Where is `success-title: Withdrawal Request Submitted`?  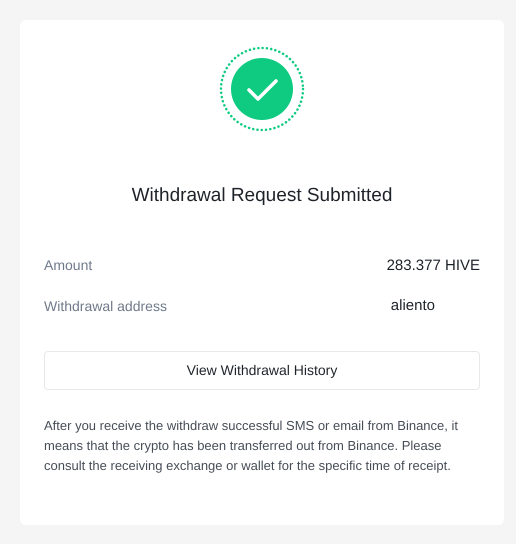 success-title: Withdrawal Request Submitted is located at coordinates (262, 196).